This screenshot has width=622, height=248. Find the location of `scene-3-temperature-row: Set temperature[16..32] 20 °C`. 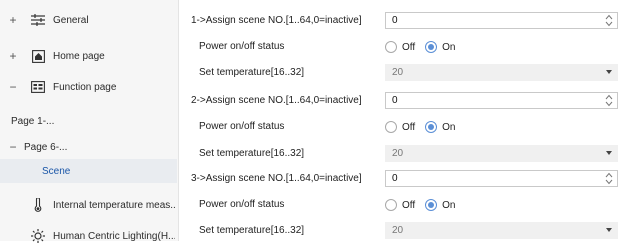

scene-3-temperature-row: Set temperature[16..32] 20 °C is located at coordinates (400, 231).